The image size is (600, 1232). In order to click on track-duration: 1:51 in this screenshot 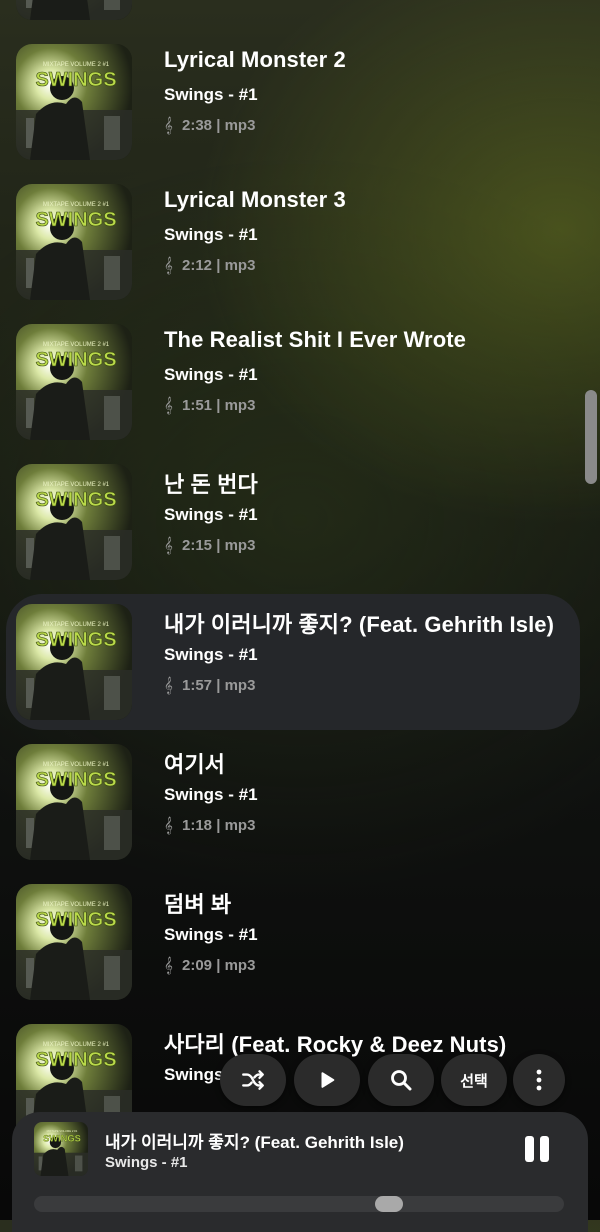, I will do `click(197, 405)`.